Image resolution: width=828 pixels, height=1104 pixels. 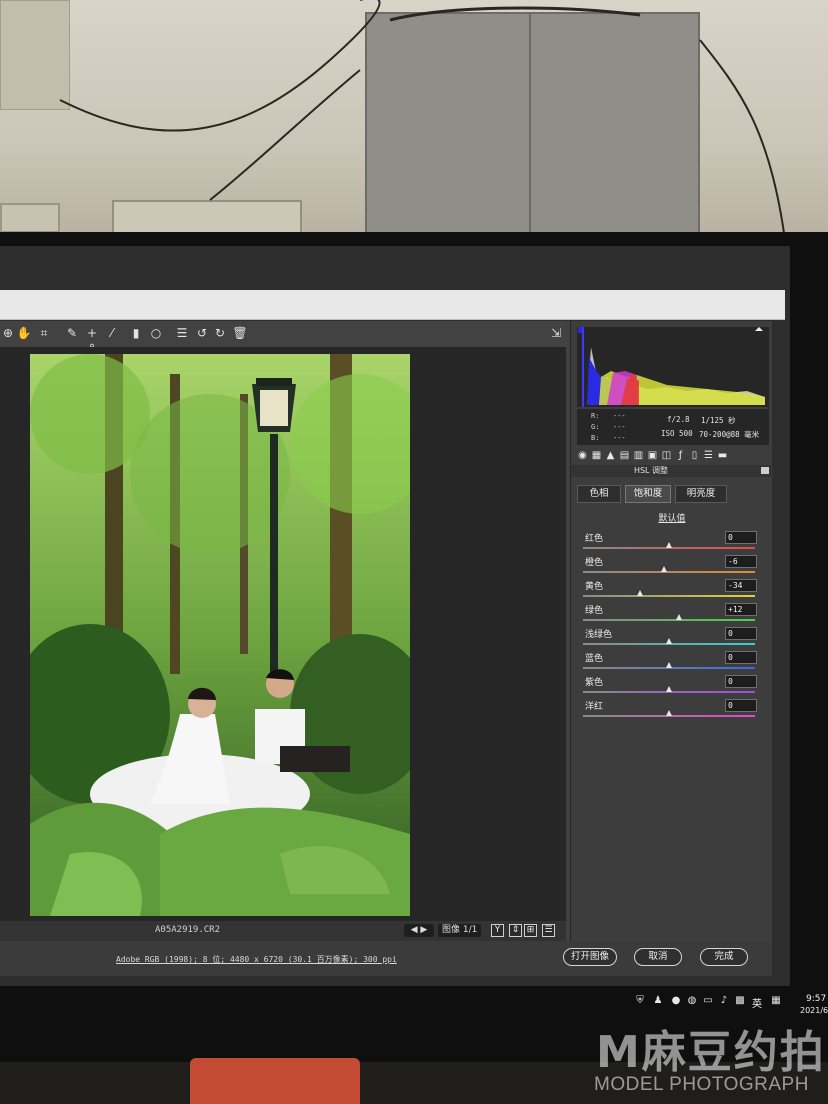 I want to click on panel-tab-icons: ◉ ▦ ▲ ▤ ▥ ▣ ◫ ƒ ▯ ☰ ▬, so click(x=672, y=456).